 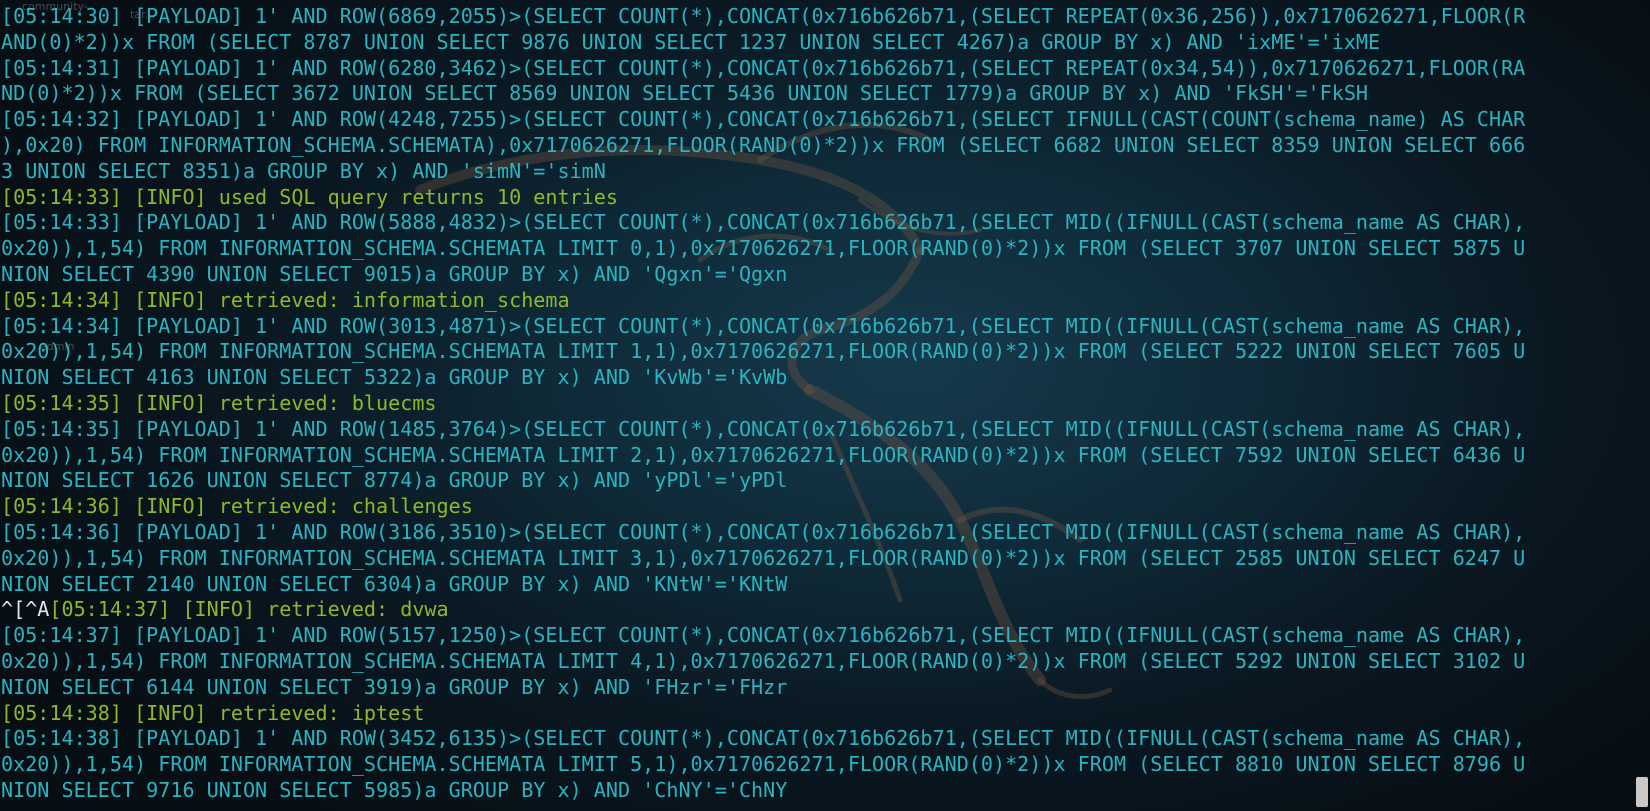 What do you see at coordinates (25, 609) in the screenshot?
I see `control-sequence: ^[^A` at bounding box center [25, 609].